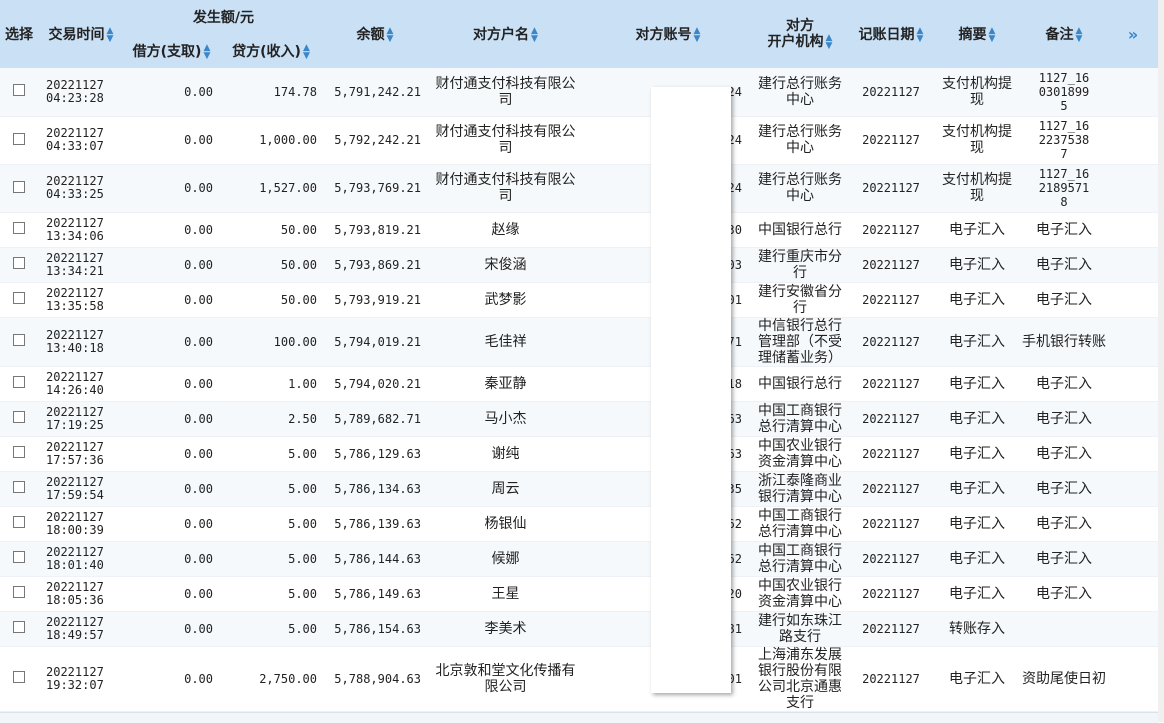 This screenshot has height=723, width=1164. What do you see at coordinates (505, 559) in the screenshot?
I see `counterparty-name: 候娜` at bounding box center [505, 559].